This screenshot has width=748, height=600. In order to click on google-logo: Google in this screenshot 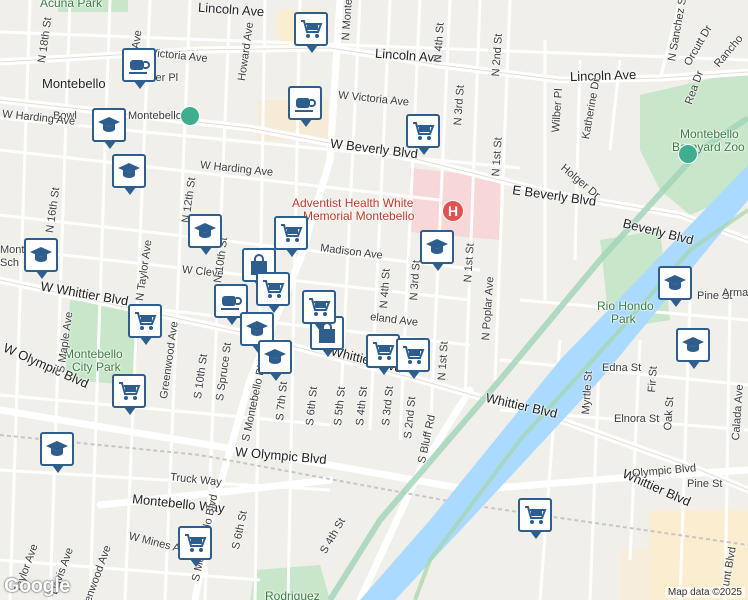, I will do `click(37, 586)`.